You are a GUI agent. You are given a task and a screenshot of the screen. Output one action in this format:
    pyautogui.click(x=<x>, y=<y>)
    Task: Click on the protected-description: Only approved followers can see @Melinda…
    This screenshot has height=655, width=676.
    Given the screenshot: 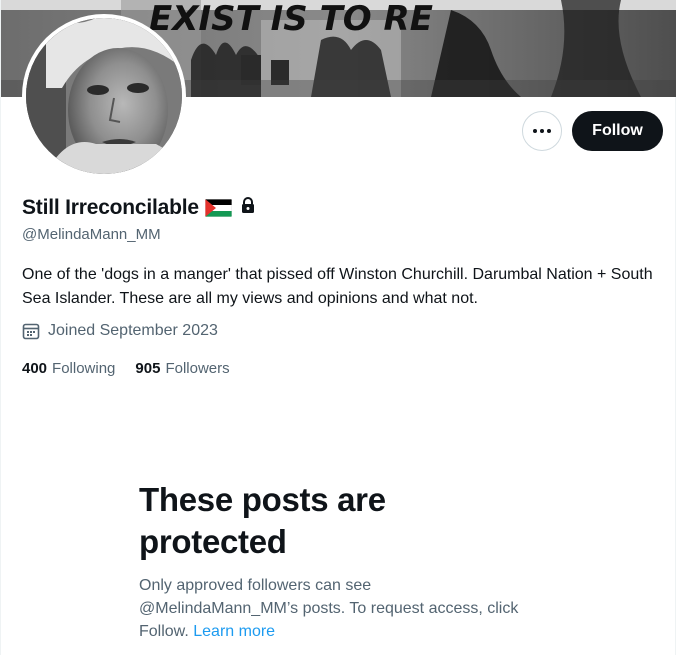 What is the action you would take?
    pyautogui.click(x=329, y=608)
    